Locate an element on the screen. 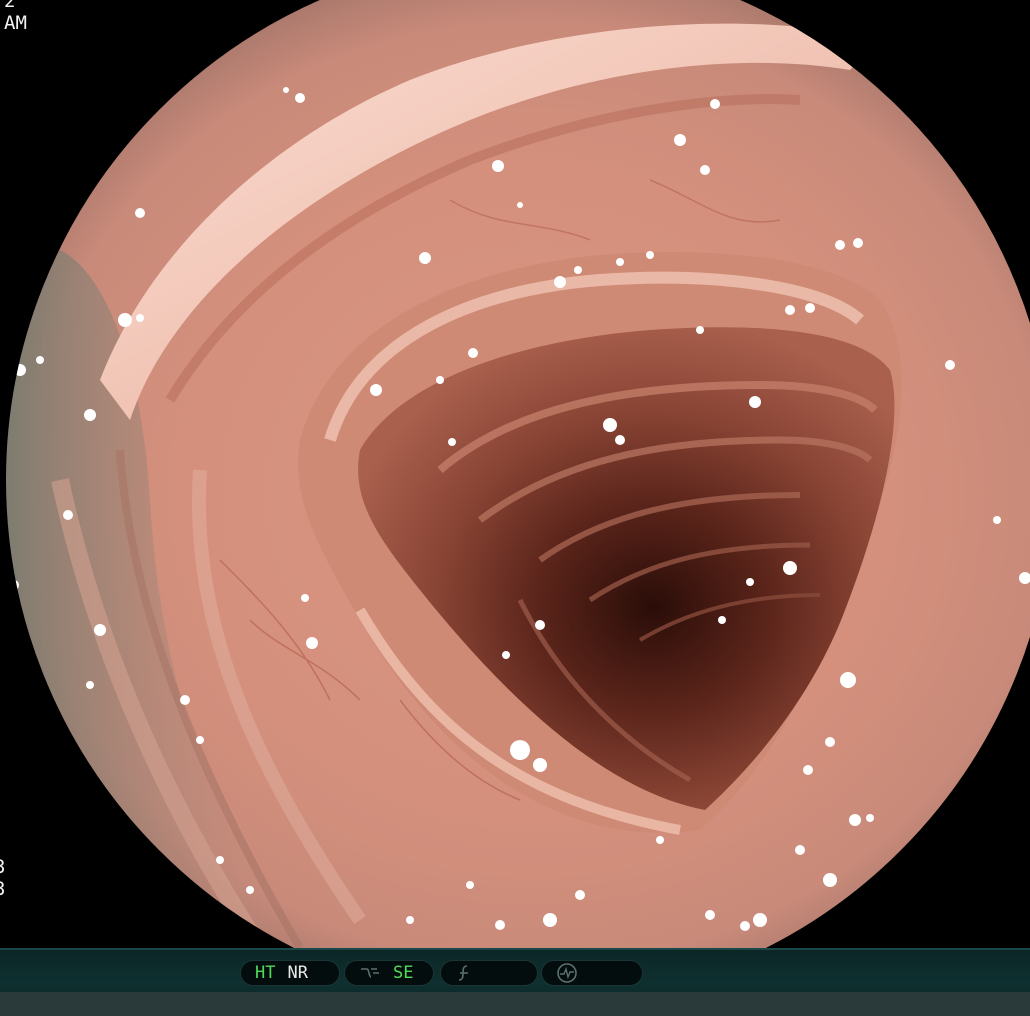 This screenshot has height=1016, width=1030. waveform-indicator is located at coordinates (592, 973).